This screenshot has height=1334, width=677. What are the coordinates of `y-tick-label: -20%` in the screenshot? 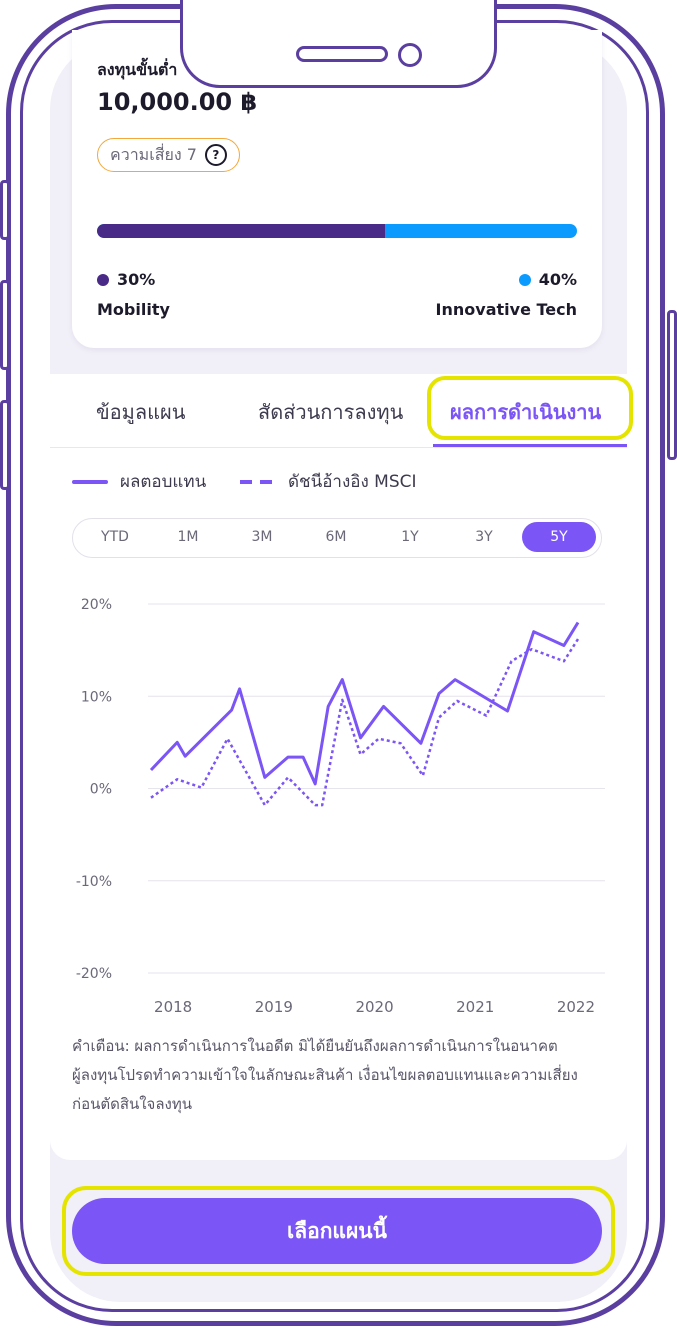 It's located at (94, 974).